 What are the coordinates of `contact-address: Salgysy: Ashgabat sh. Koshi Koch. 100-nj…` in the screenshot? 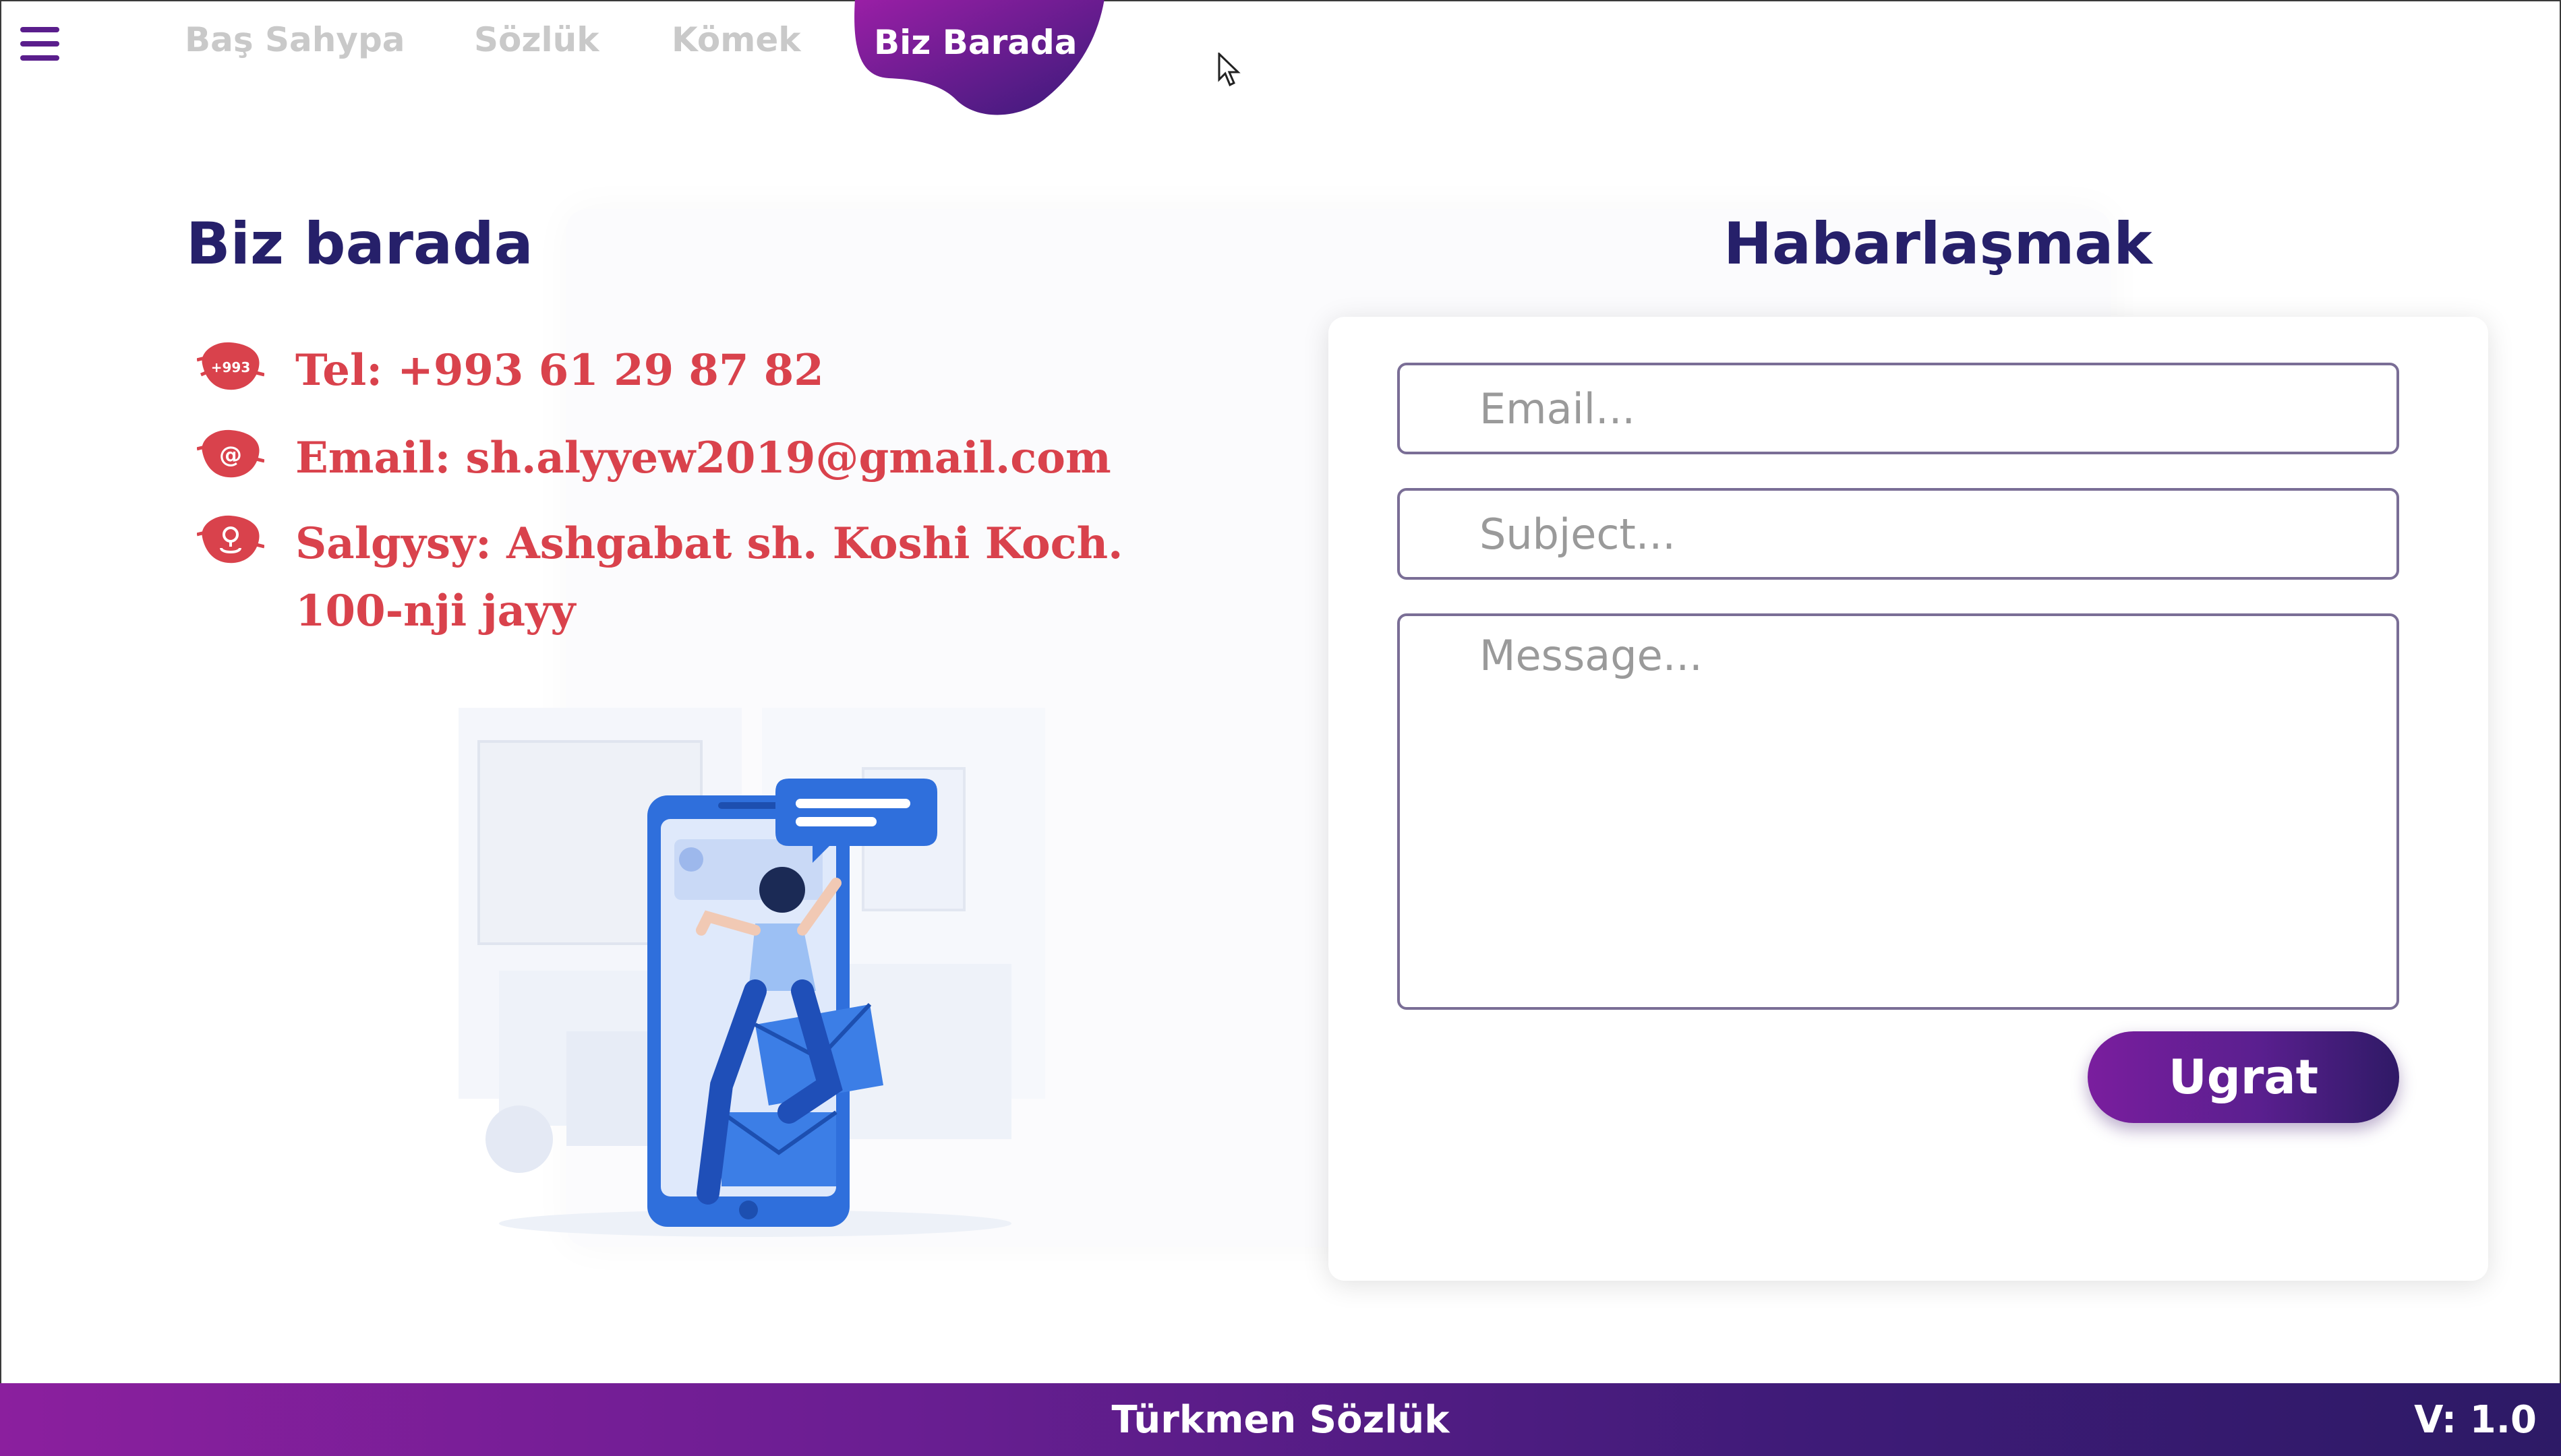 It's located at (660, 577).